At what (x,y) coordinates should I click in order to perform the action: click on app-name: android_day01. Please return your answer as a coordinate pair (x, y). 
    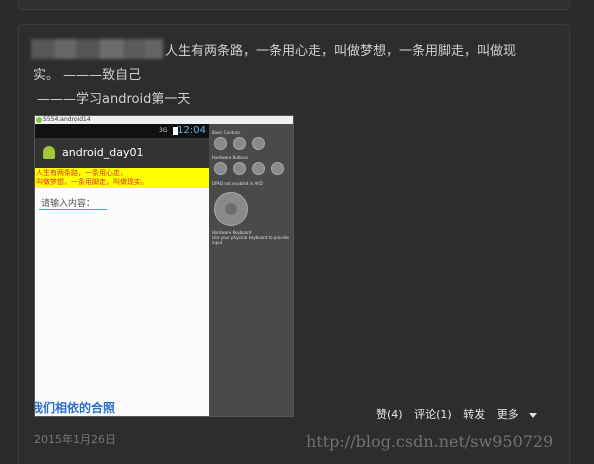
    Looking at the image, I should click on (103, 152).